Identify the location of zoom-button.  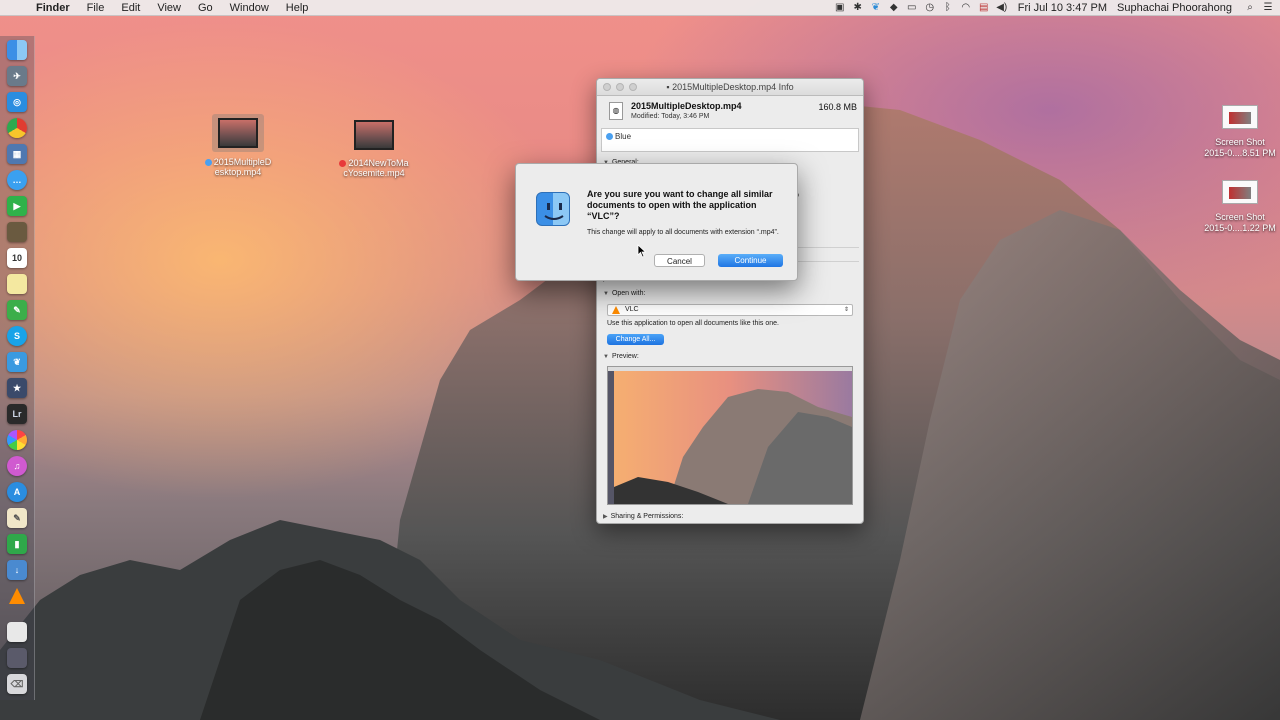
(633, 87).